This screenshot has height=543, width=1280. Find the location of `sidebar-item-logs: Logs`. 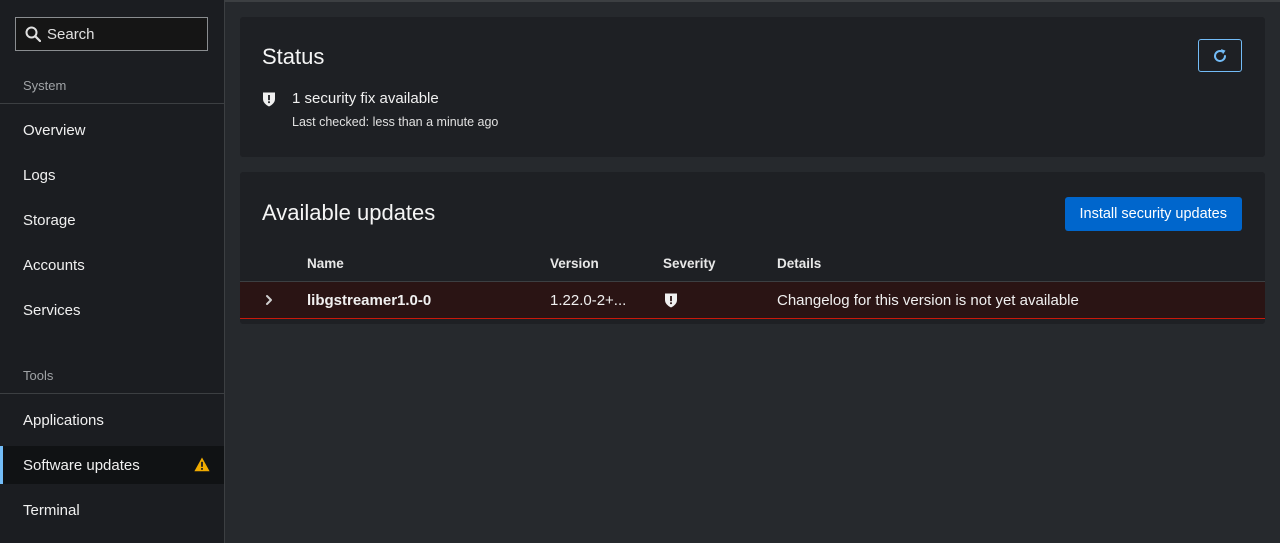

sidebar-item-logs: Logs is located at coordinates (112, 175).